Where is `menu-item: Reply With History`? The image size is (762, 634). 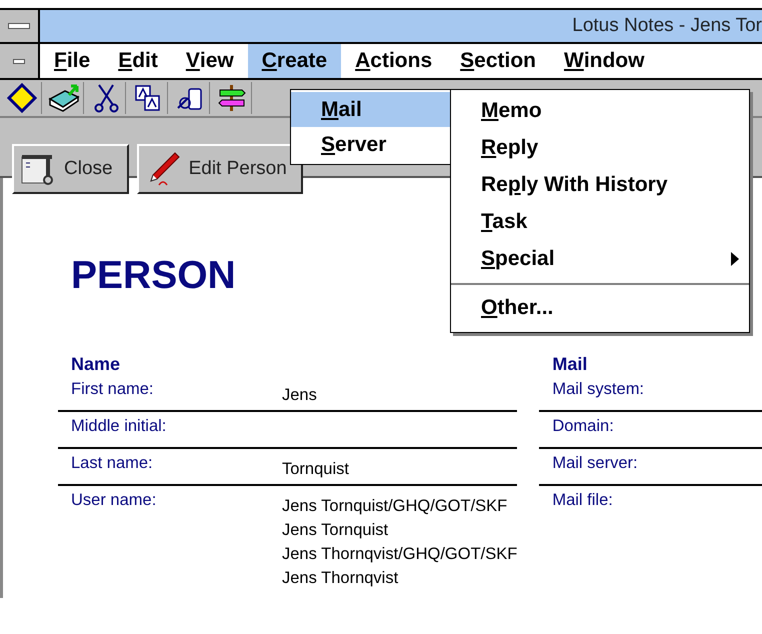 menu-item: Reply With History is located at coordinates (600, 184).